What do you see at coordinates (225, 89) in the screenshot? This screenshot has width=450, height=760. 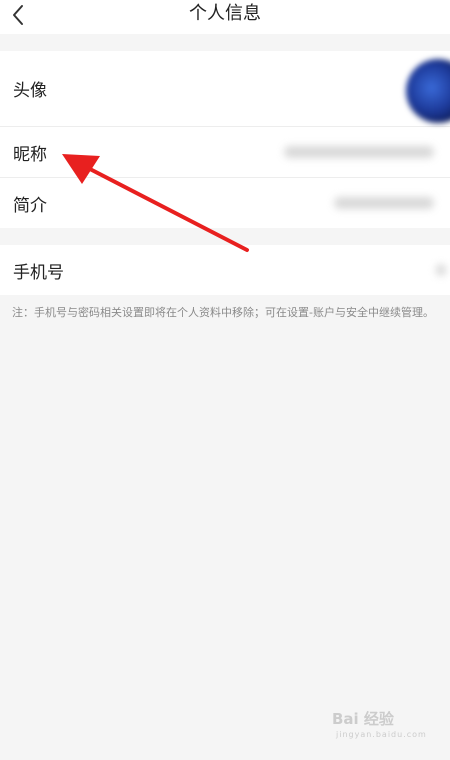 I see `avatar-row: 头像` at bounding box center [225, 89].